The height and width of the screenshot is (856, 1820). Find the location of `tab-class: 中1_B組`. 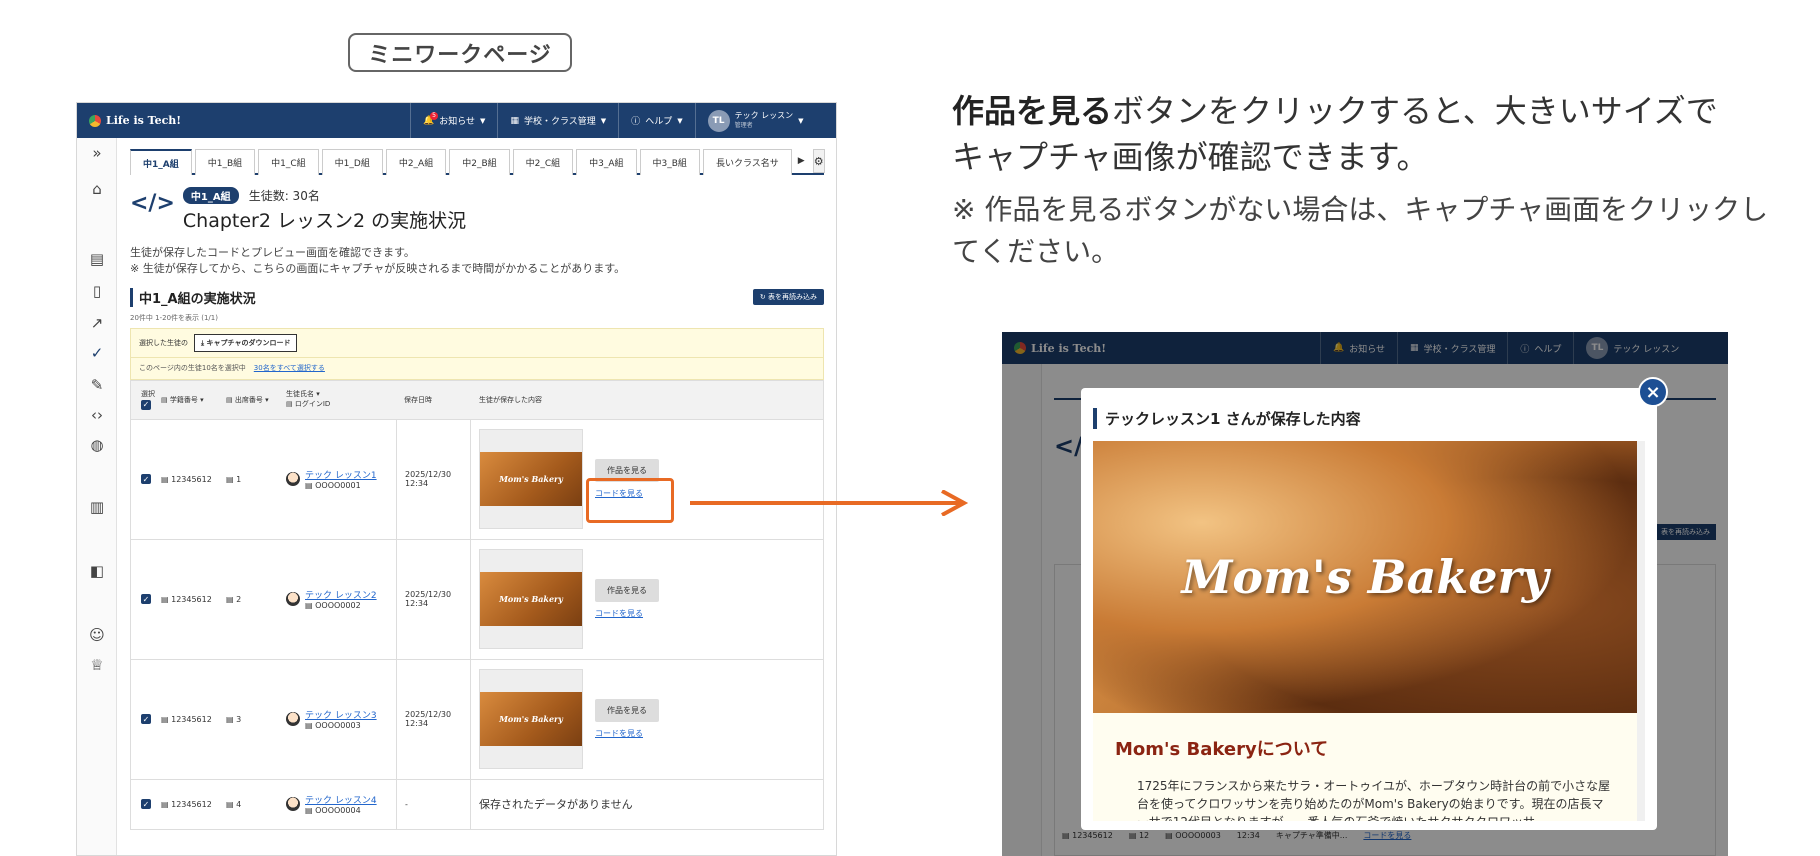

tab-class: 中1_B組 is located at coordinates (225, 162).